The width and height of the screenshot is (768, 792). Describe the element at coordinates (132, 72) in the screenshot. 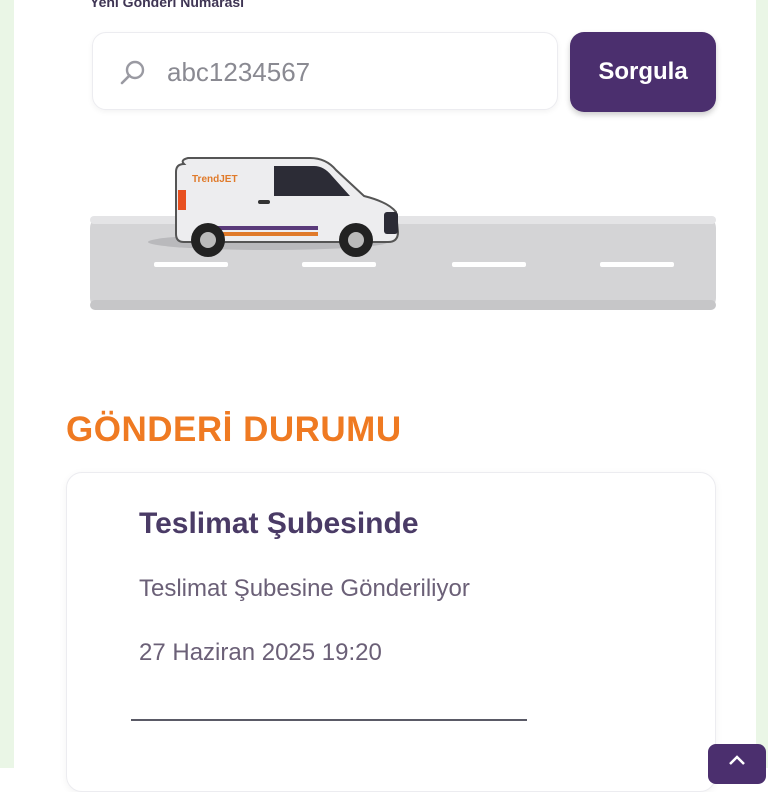

I see `search-icon` at that location.